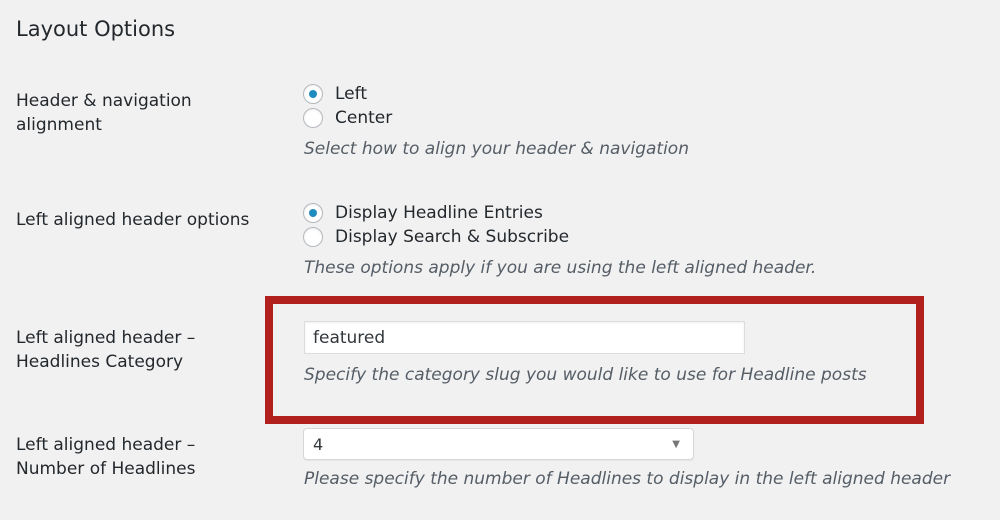 The height and width of the screenshot is (520, 1000). Describe the element at coordinates (676, 444) in the screenshot. I see `chevron-down-icon: ▼` at that location.